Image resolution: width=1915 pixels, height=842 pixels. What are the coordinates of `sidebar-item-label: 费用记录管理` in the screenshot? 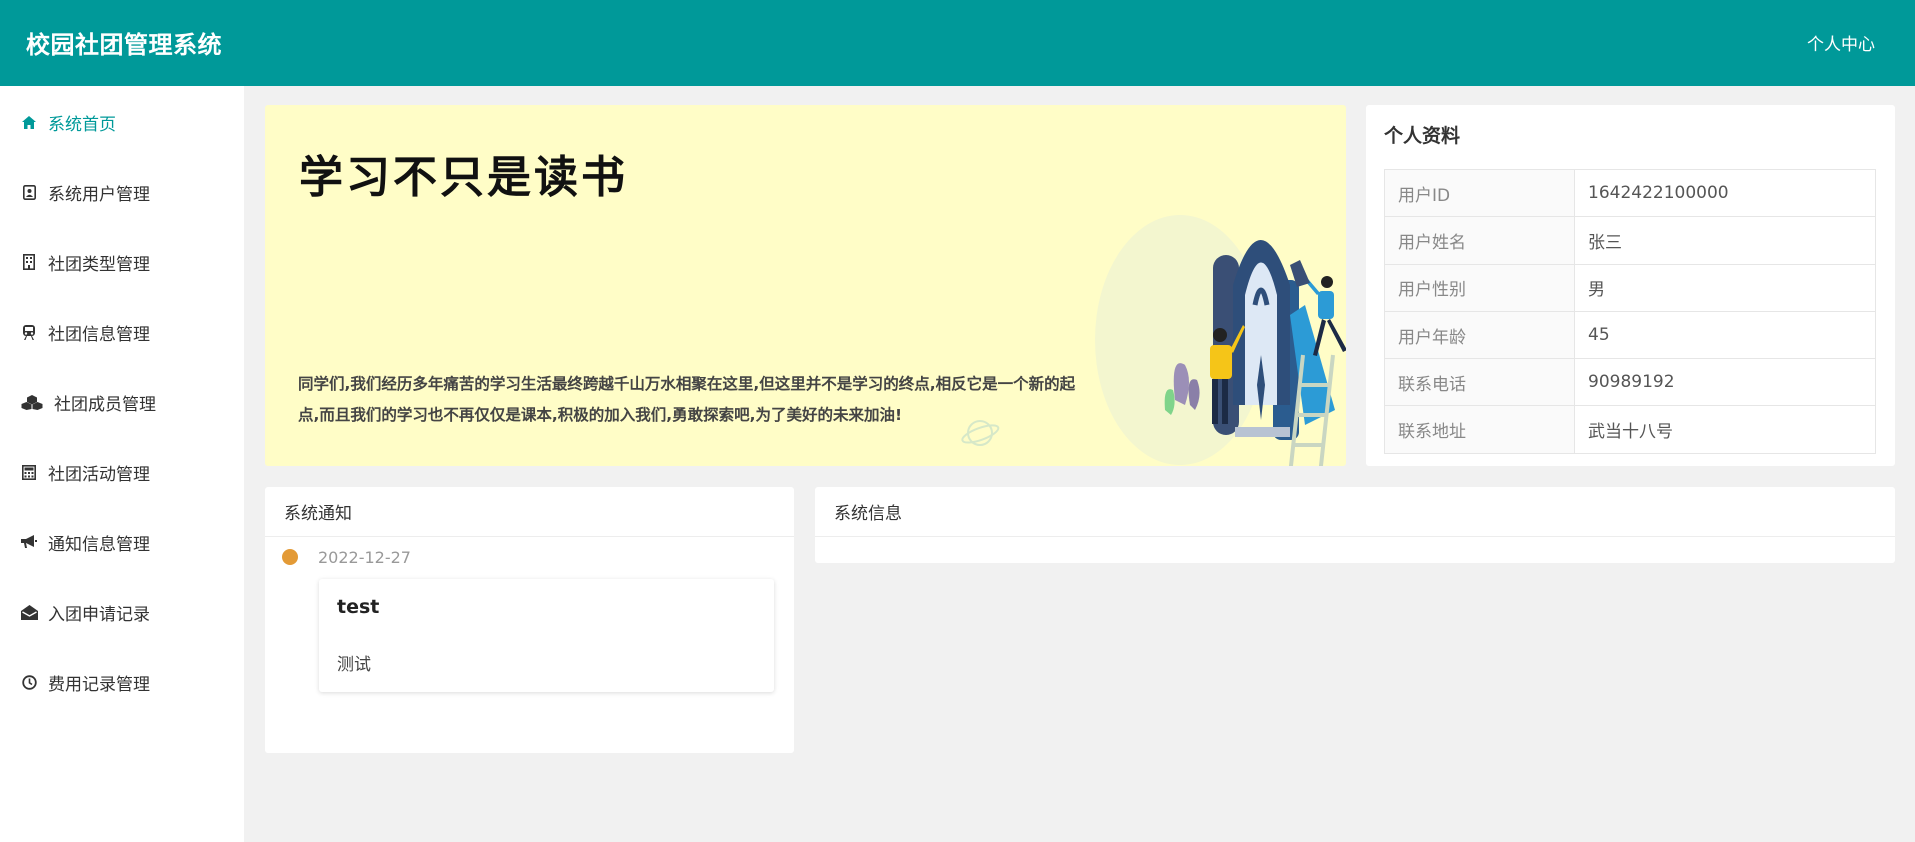 It's located at (99, 684).